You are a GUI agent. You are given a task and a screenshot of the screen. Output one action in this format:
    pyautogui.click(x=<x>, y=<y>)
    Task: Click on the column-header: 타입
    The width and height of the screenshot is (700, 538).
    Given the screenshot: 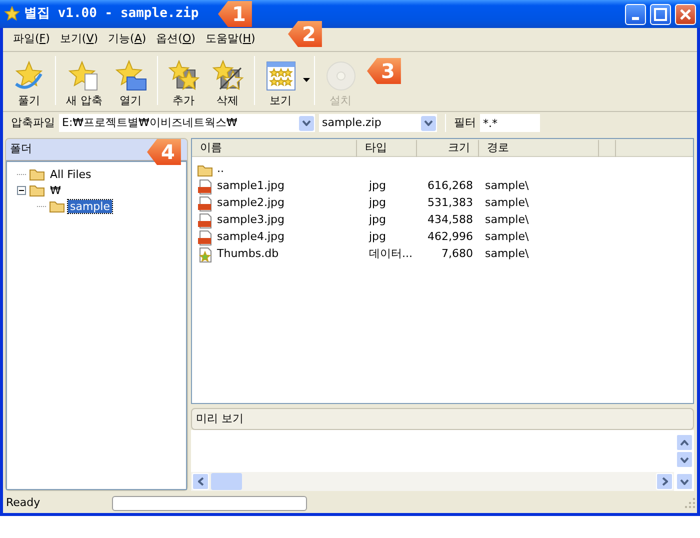 What is the action you would take?
    pyautogui.click(x=387, y=148)
    